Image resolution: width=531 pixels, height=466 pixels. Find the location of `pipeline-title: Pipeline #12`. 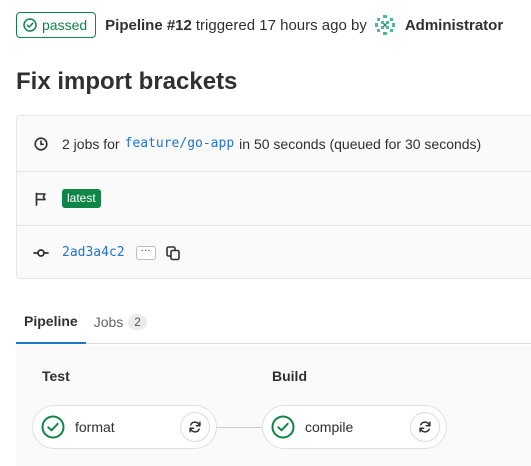

pipeline-title: Pipeline #12 is located at coordinates (148, 25).